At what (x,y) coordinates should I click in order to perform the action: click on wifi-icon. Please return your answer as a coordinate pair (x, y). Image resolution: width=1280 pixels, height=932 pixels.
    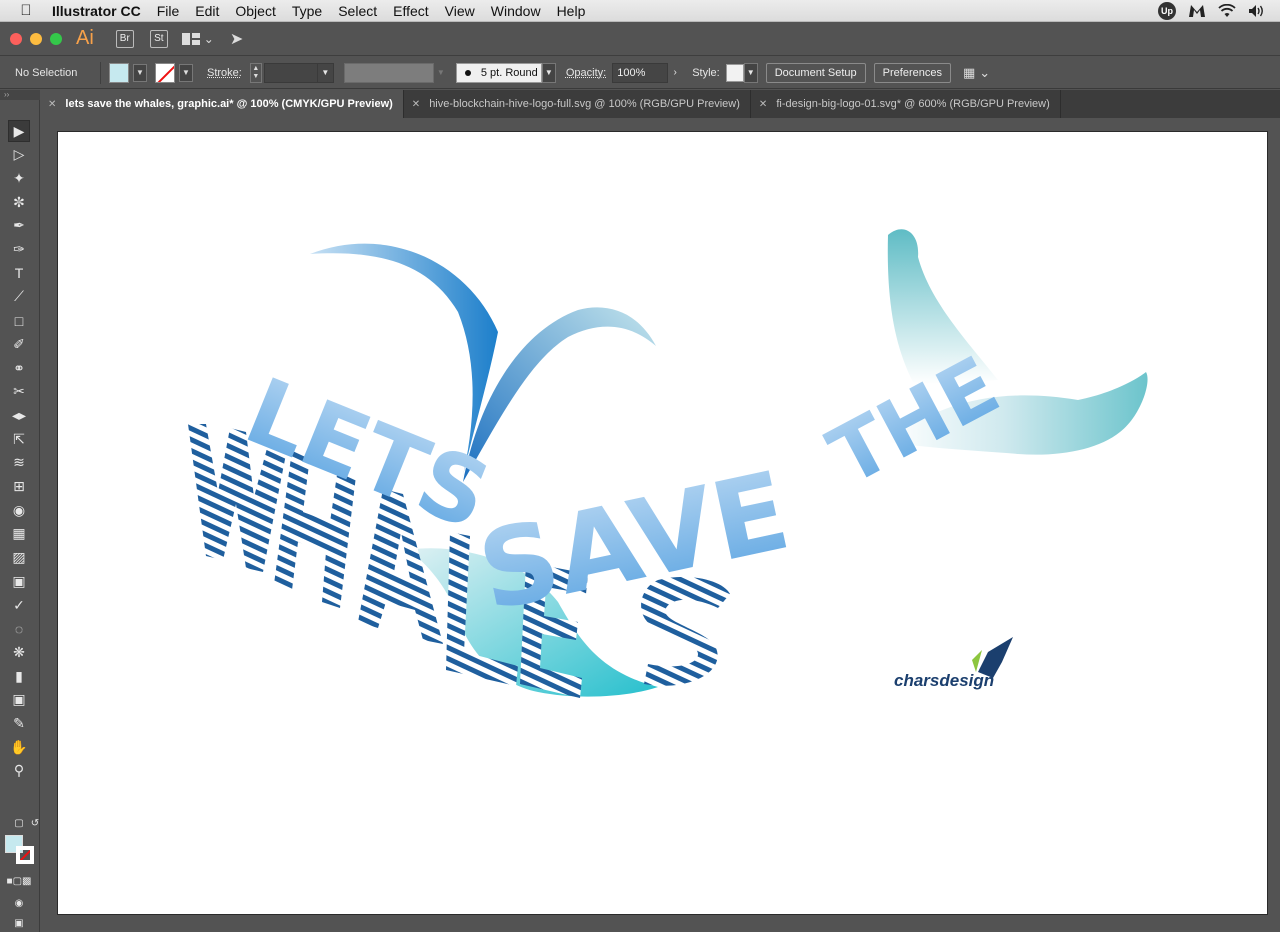
    Looking at the image, I should click on (1227, 11).